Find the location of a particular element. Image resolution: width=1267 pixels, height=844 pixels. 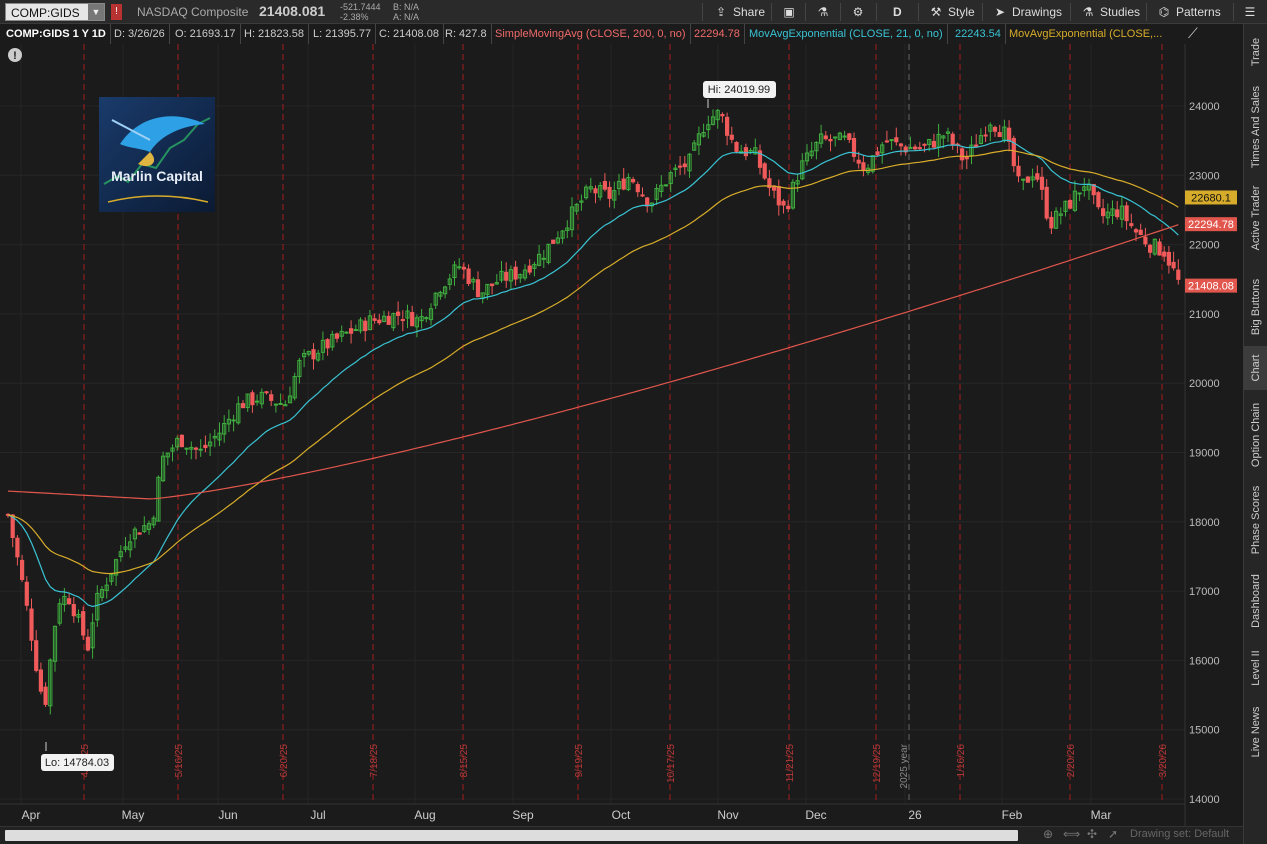

crosshair-icon: ✣ is located at coordinates (1092, 834).